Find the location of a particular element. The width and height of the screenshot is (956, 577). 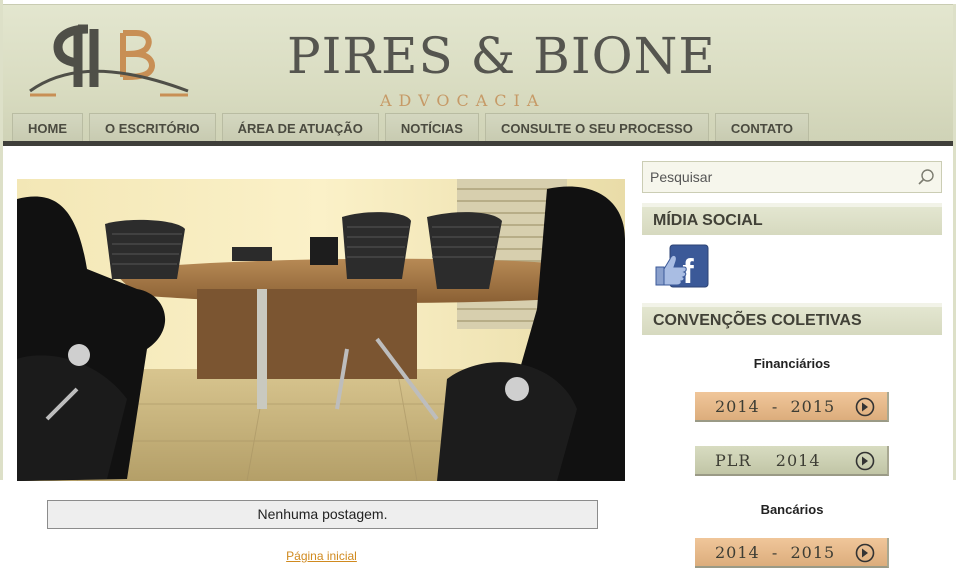

nav-tab-area-de-atuacao: ÁREA DE ATUAÇÃO is located at coordinates (300, 127).